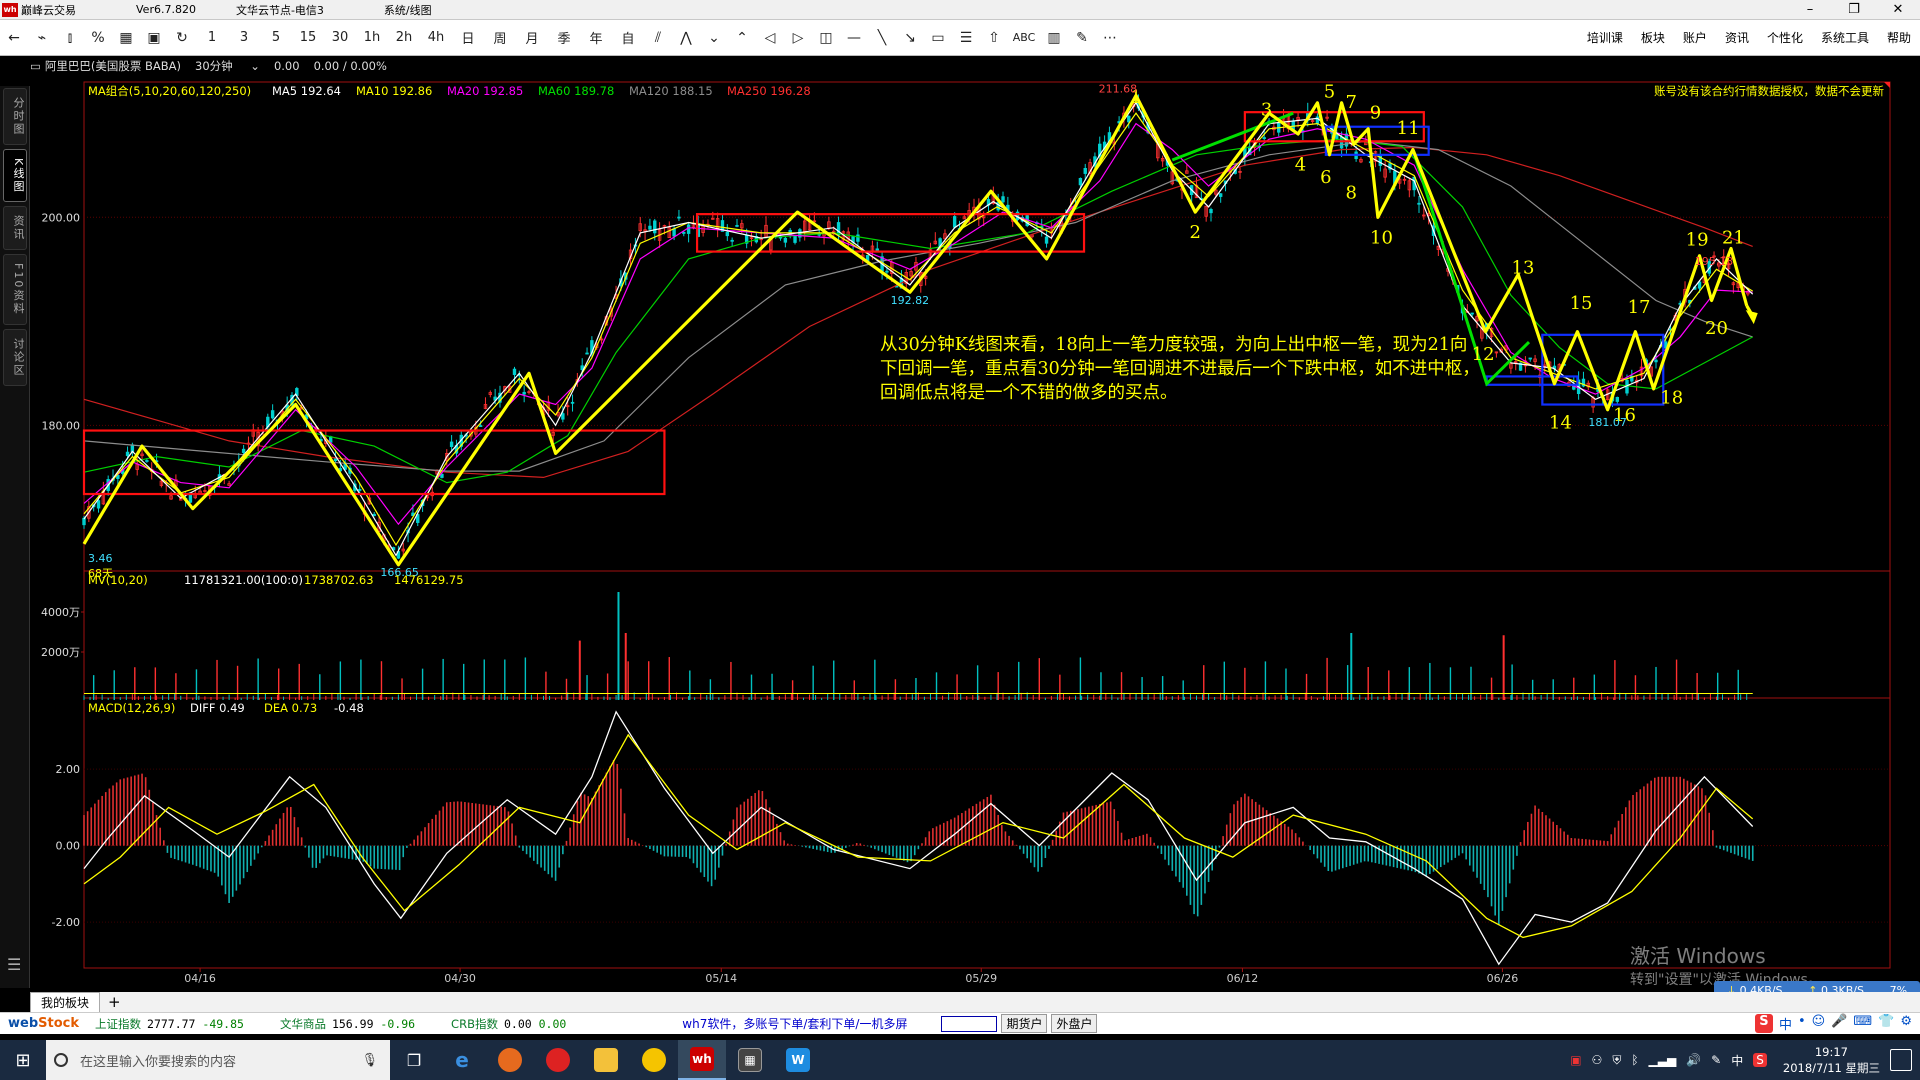 Image resolution: width=1920 pixels, height=1080 pixels. Describe the element at coordinates (1605, 37) in the screenshot. I see `menu-item-0: 培训课` at that location.